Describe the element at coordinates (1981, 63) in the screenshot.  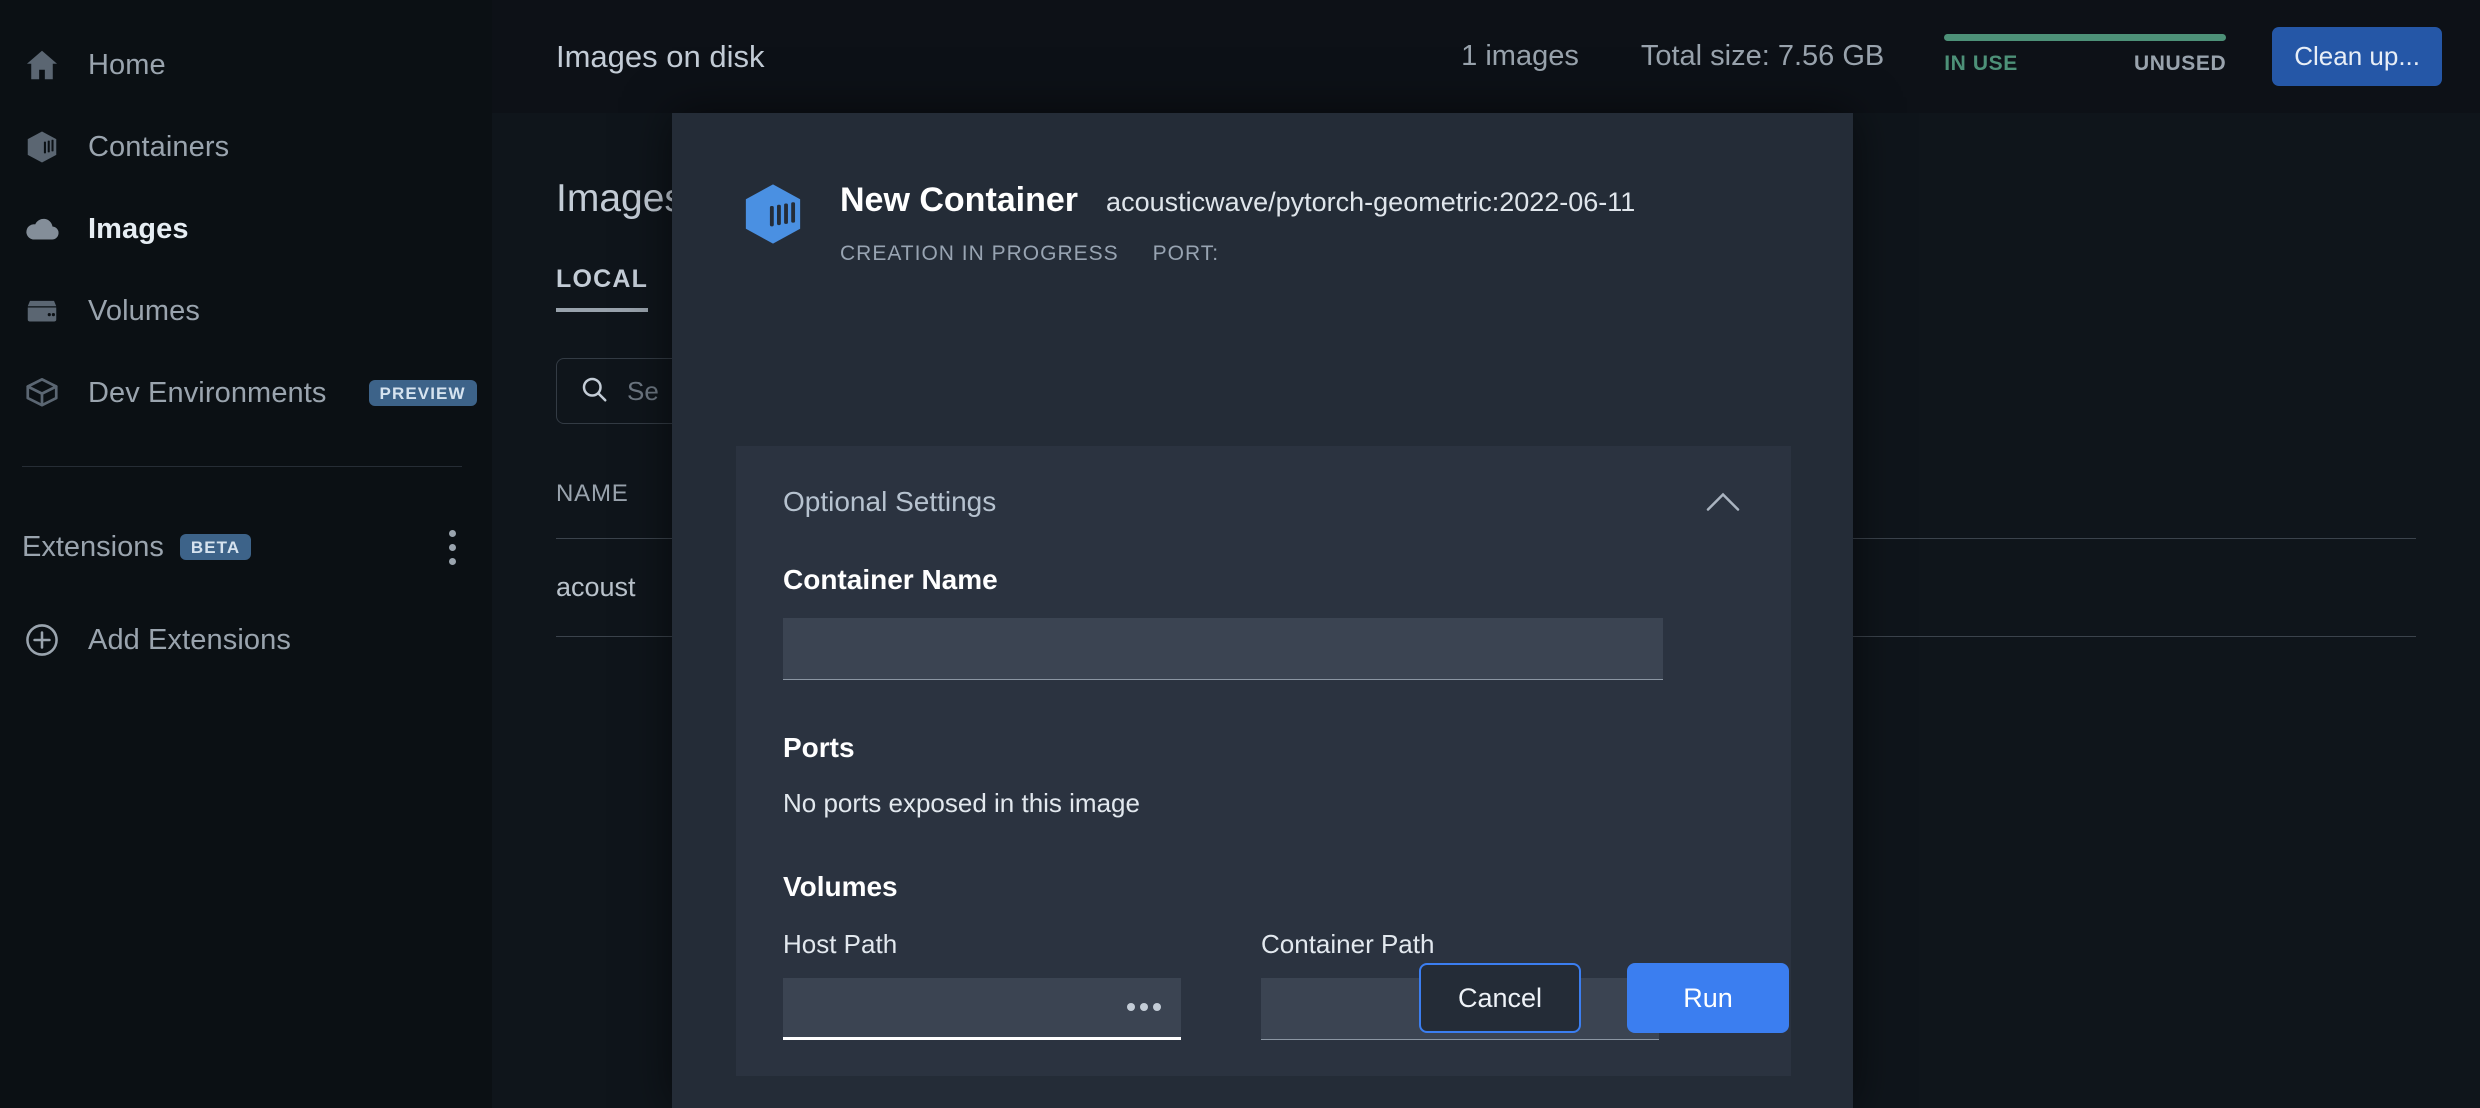
I see `in-use-label: IN USE` at that location.